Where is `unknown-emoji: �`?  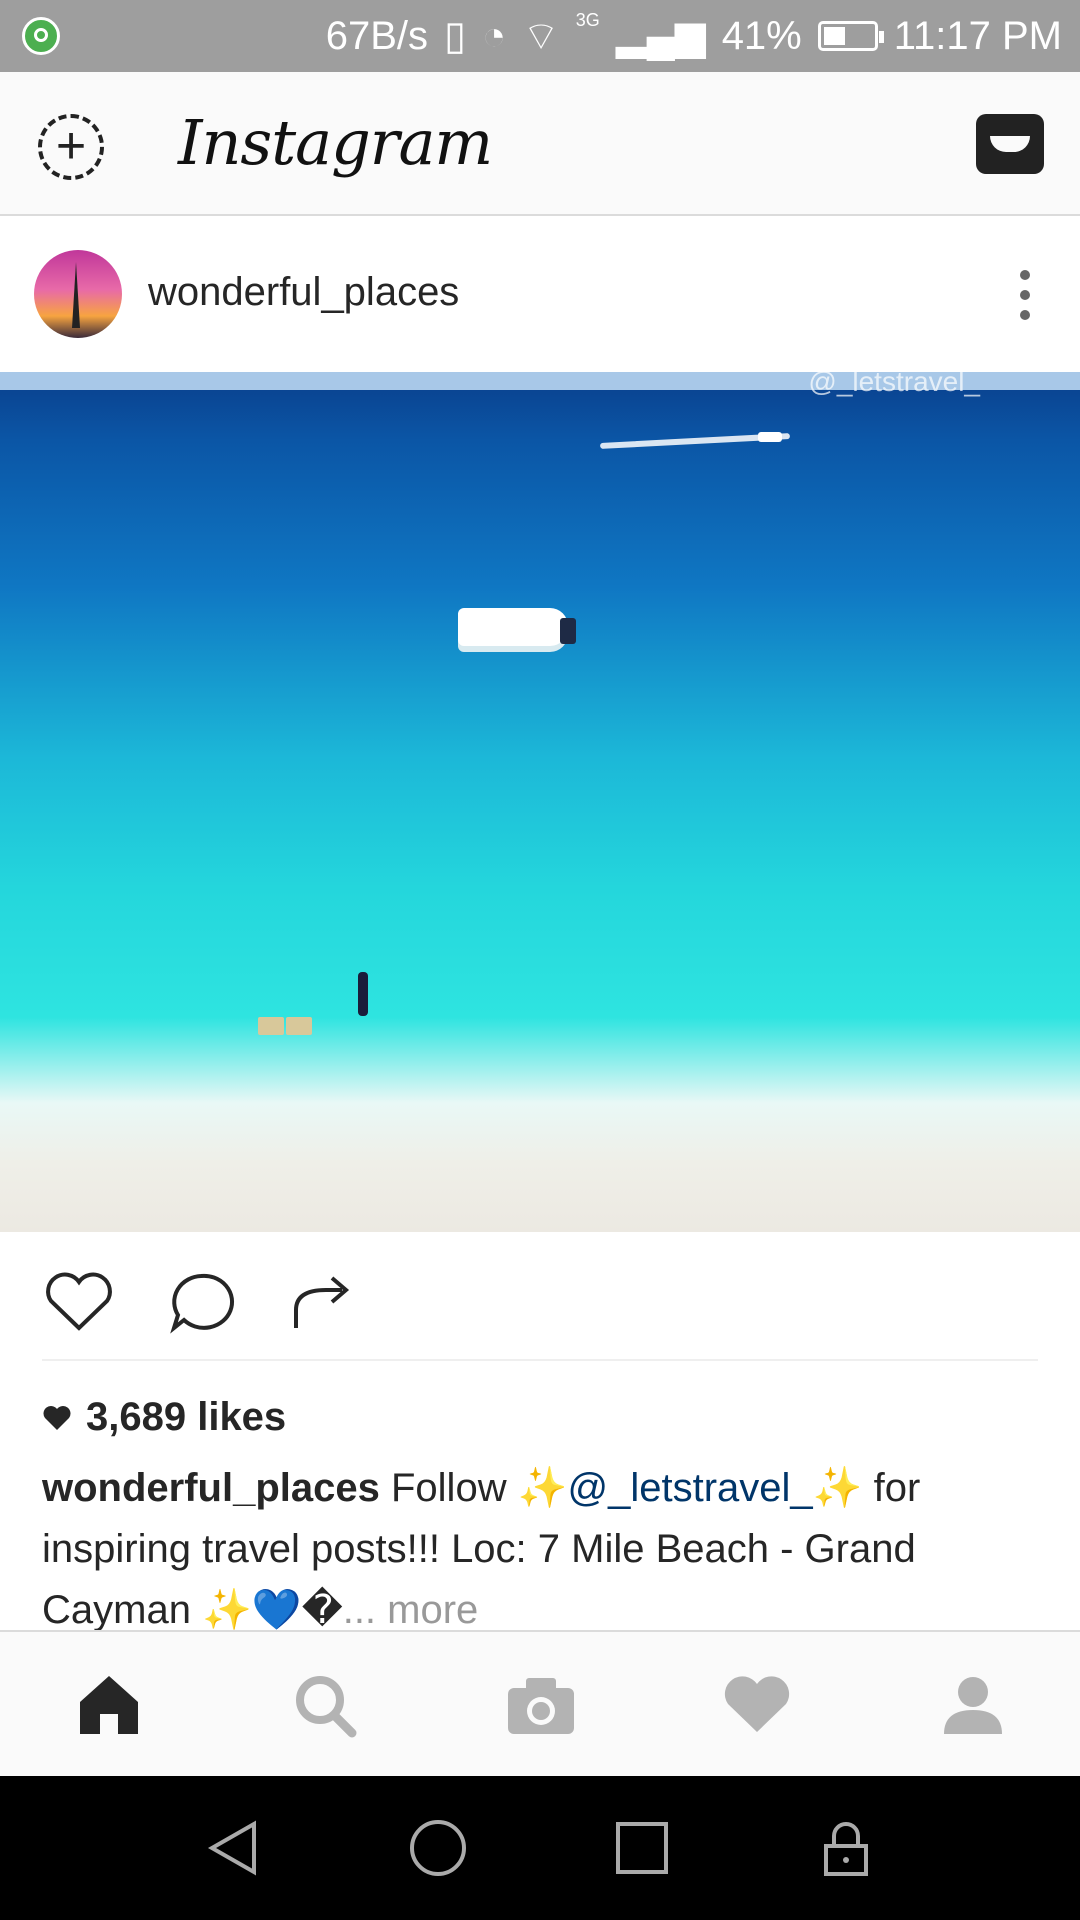 unknown-emoji: � is located at coordinates (322, 1610).